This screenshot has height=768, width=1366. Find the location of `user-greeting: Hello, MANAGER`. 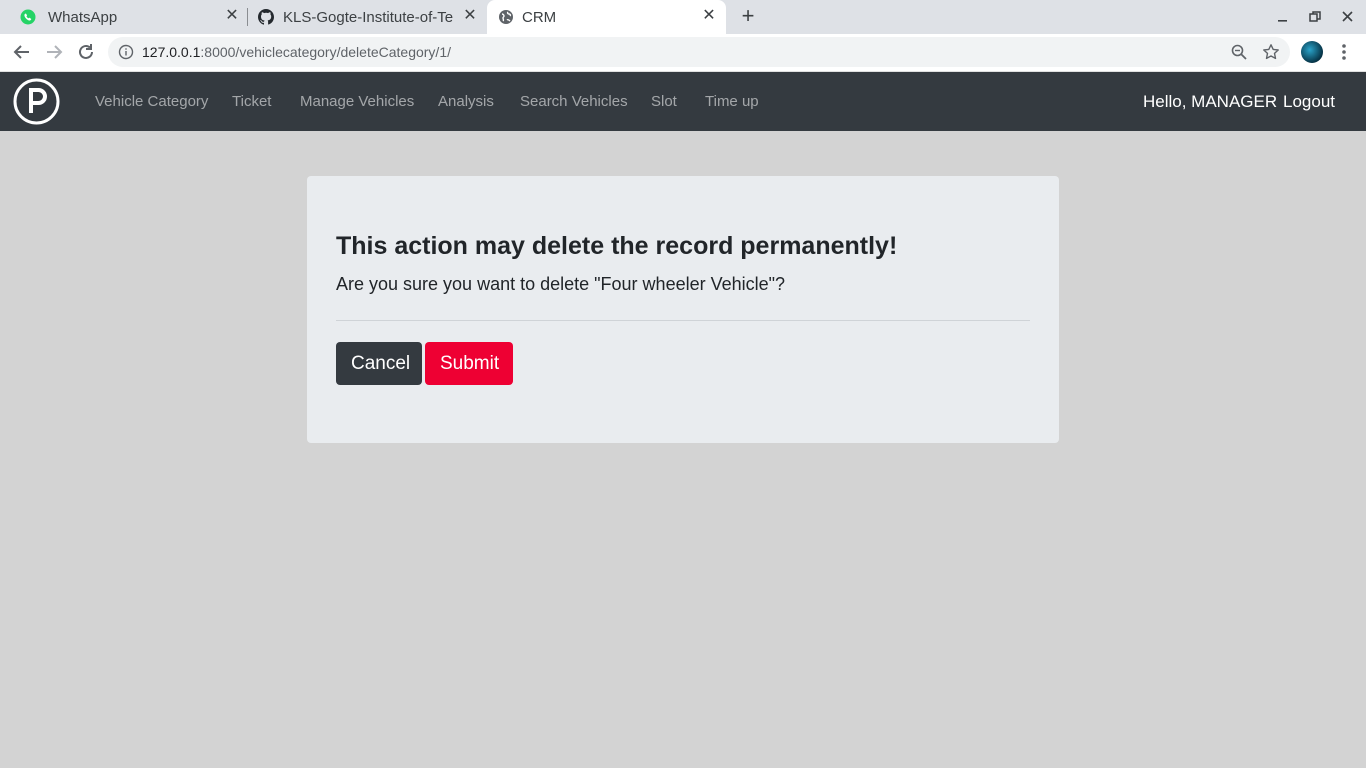

user-greeting: Hello, MANAGER is located at coordinates (1210, 101).